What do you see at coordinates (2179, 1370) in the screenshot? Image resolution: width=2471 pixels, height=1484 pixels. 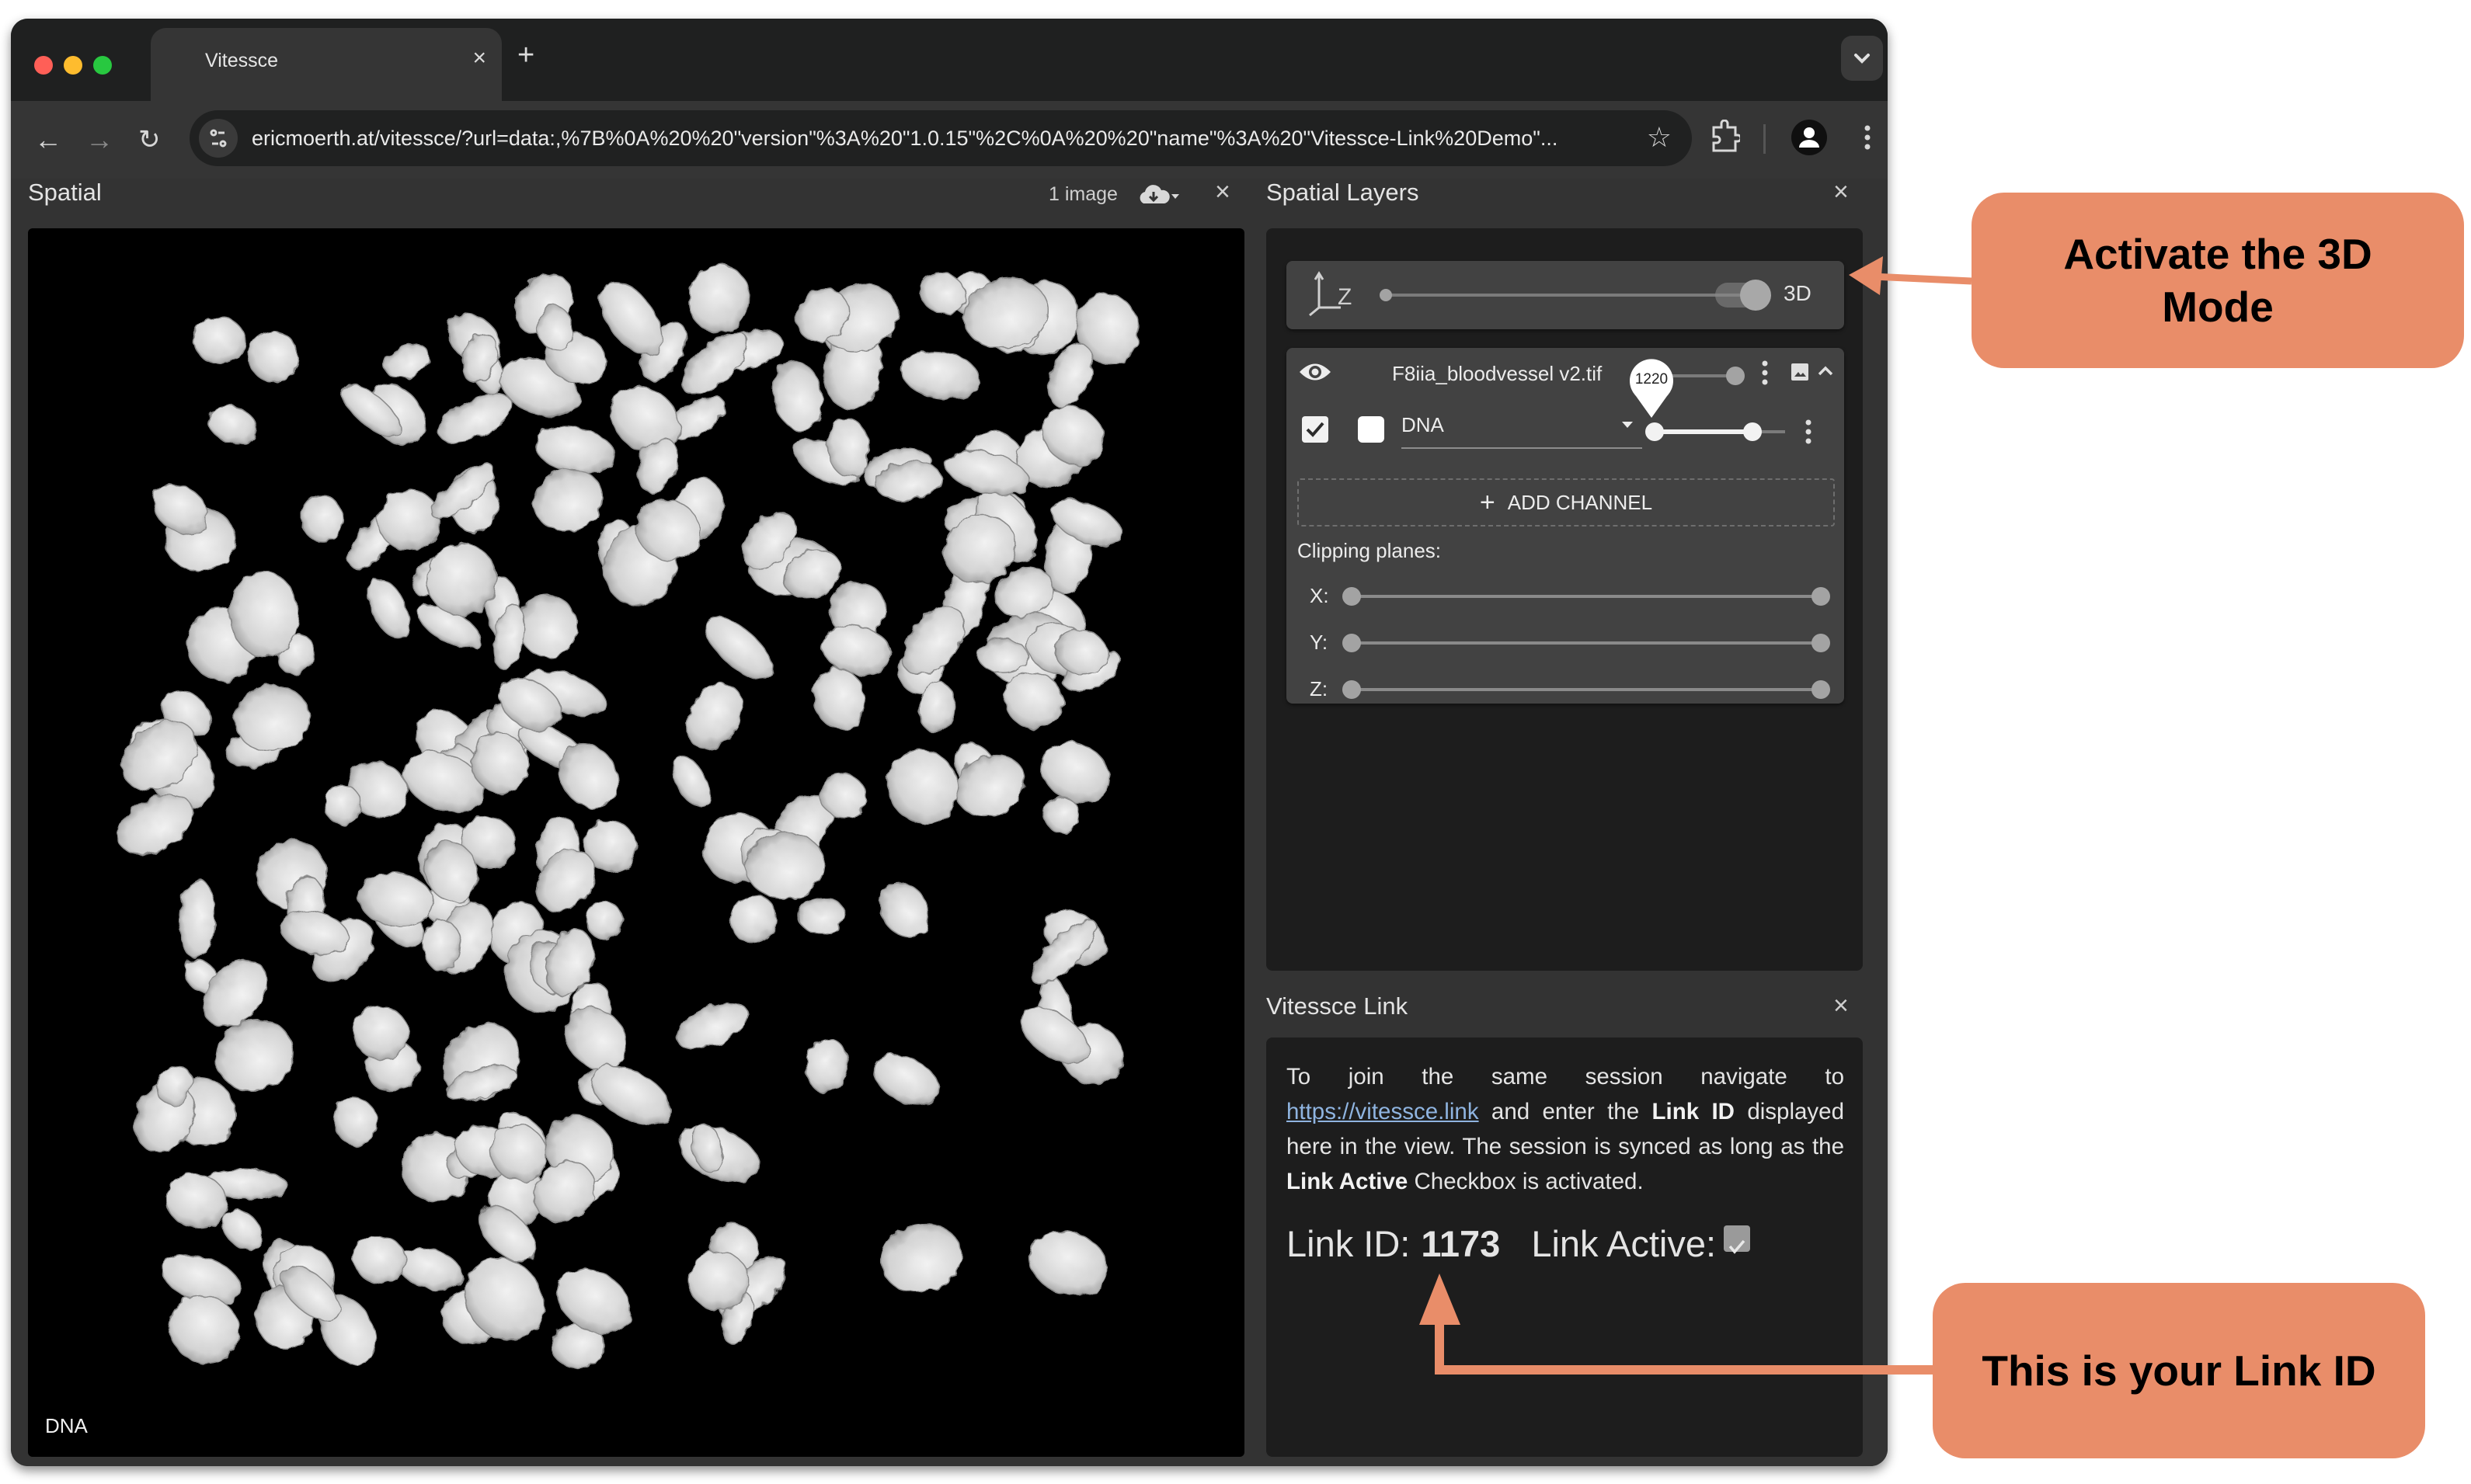 I see `callout-link-id: This is your Link ID` at bounding box center [2179, 1370].